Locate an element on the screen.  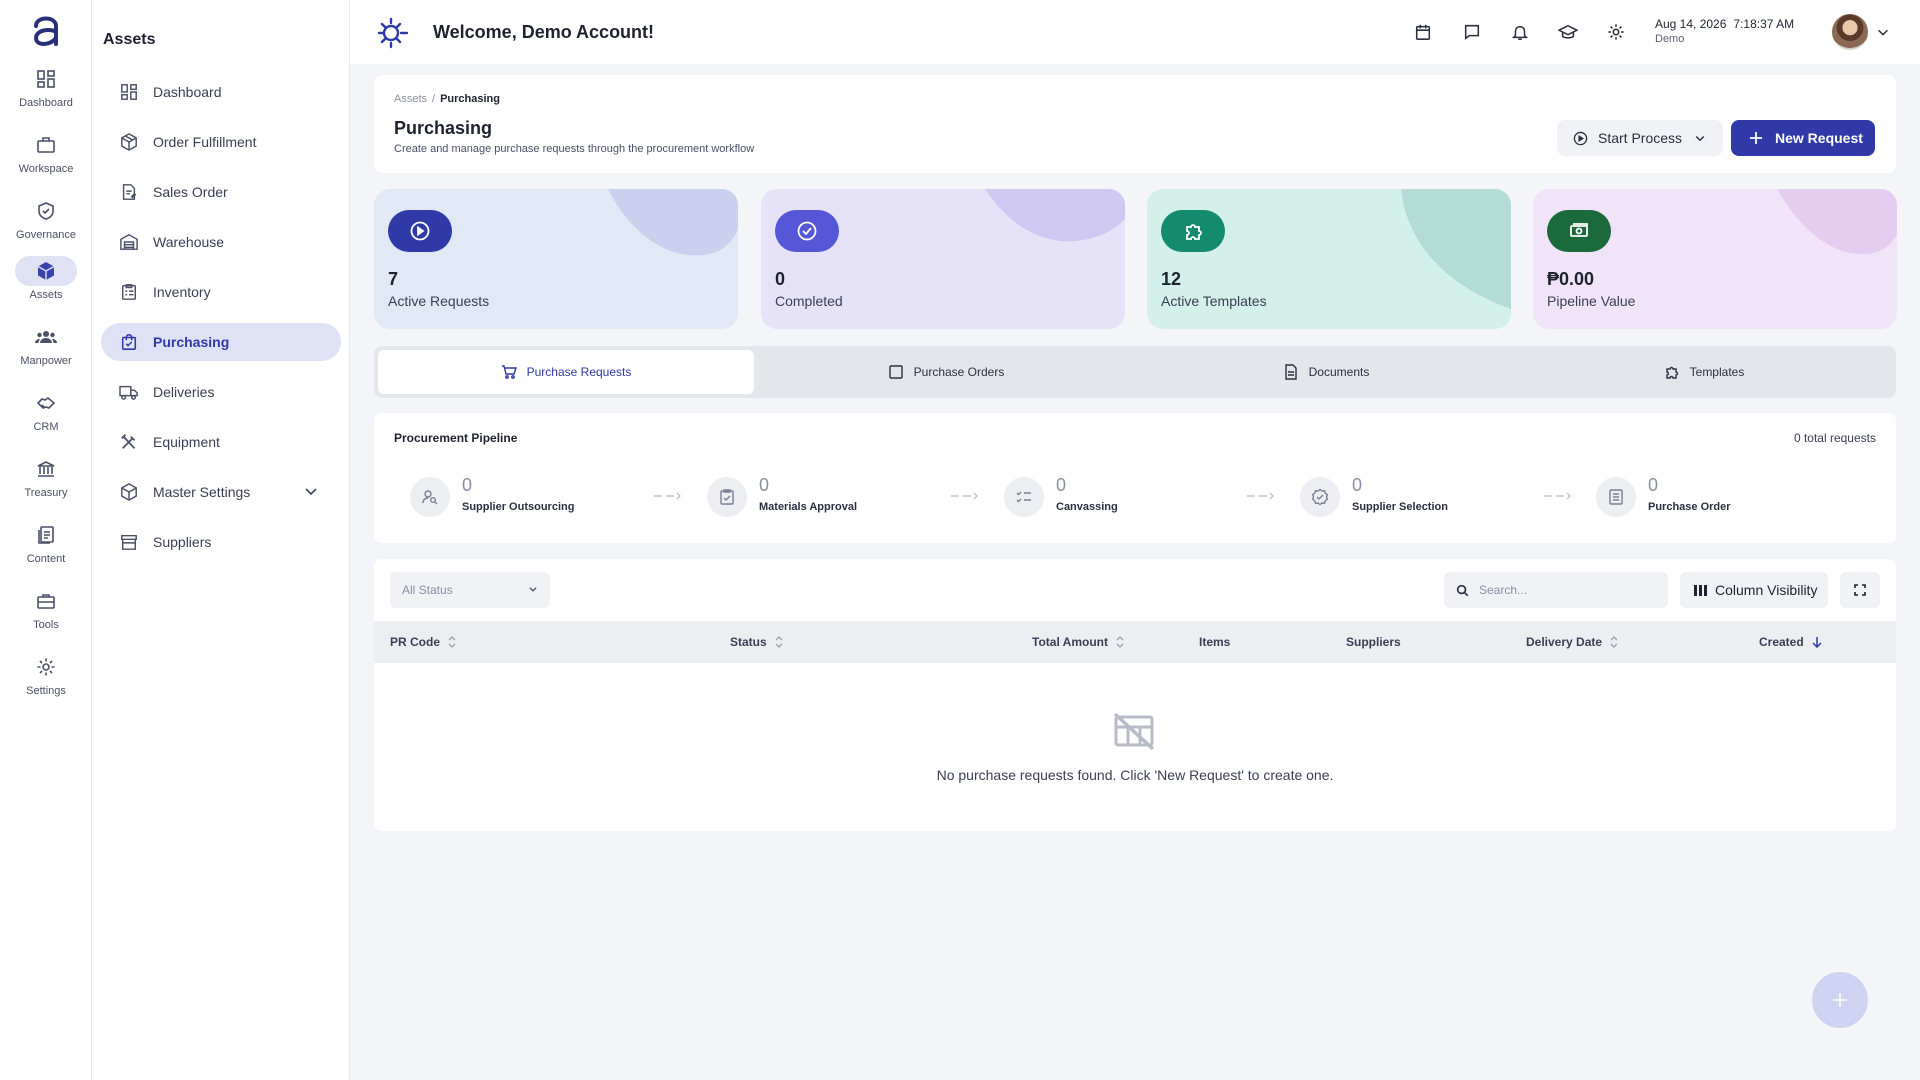
sidebar-item-label: Inventory is located at coordinates (182, 292).